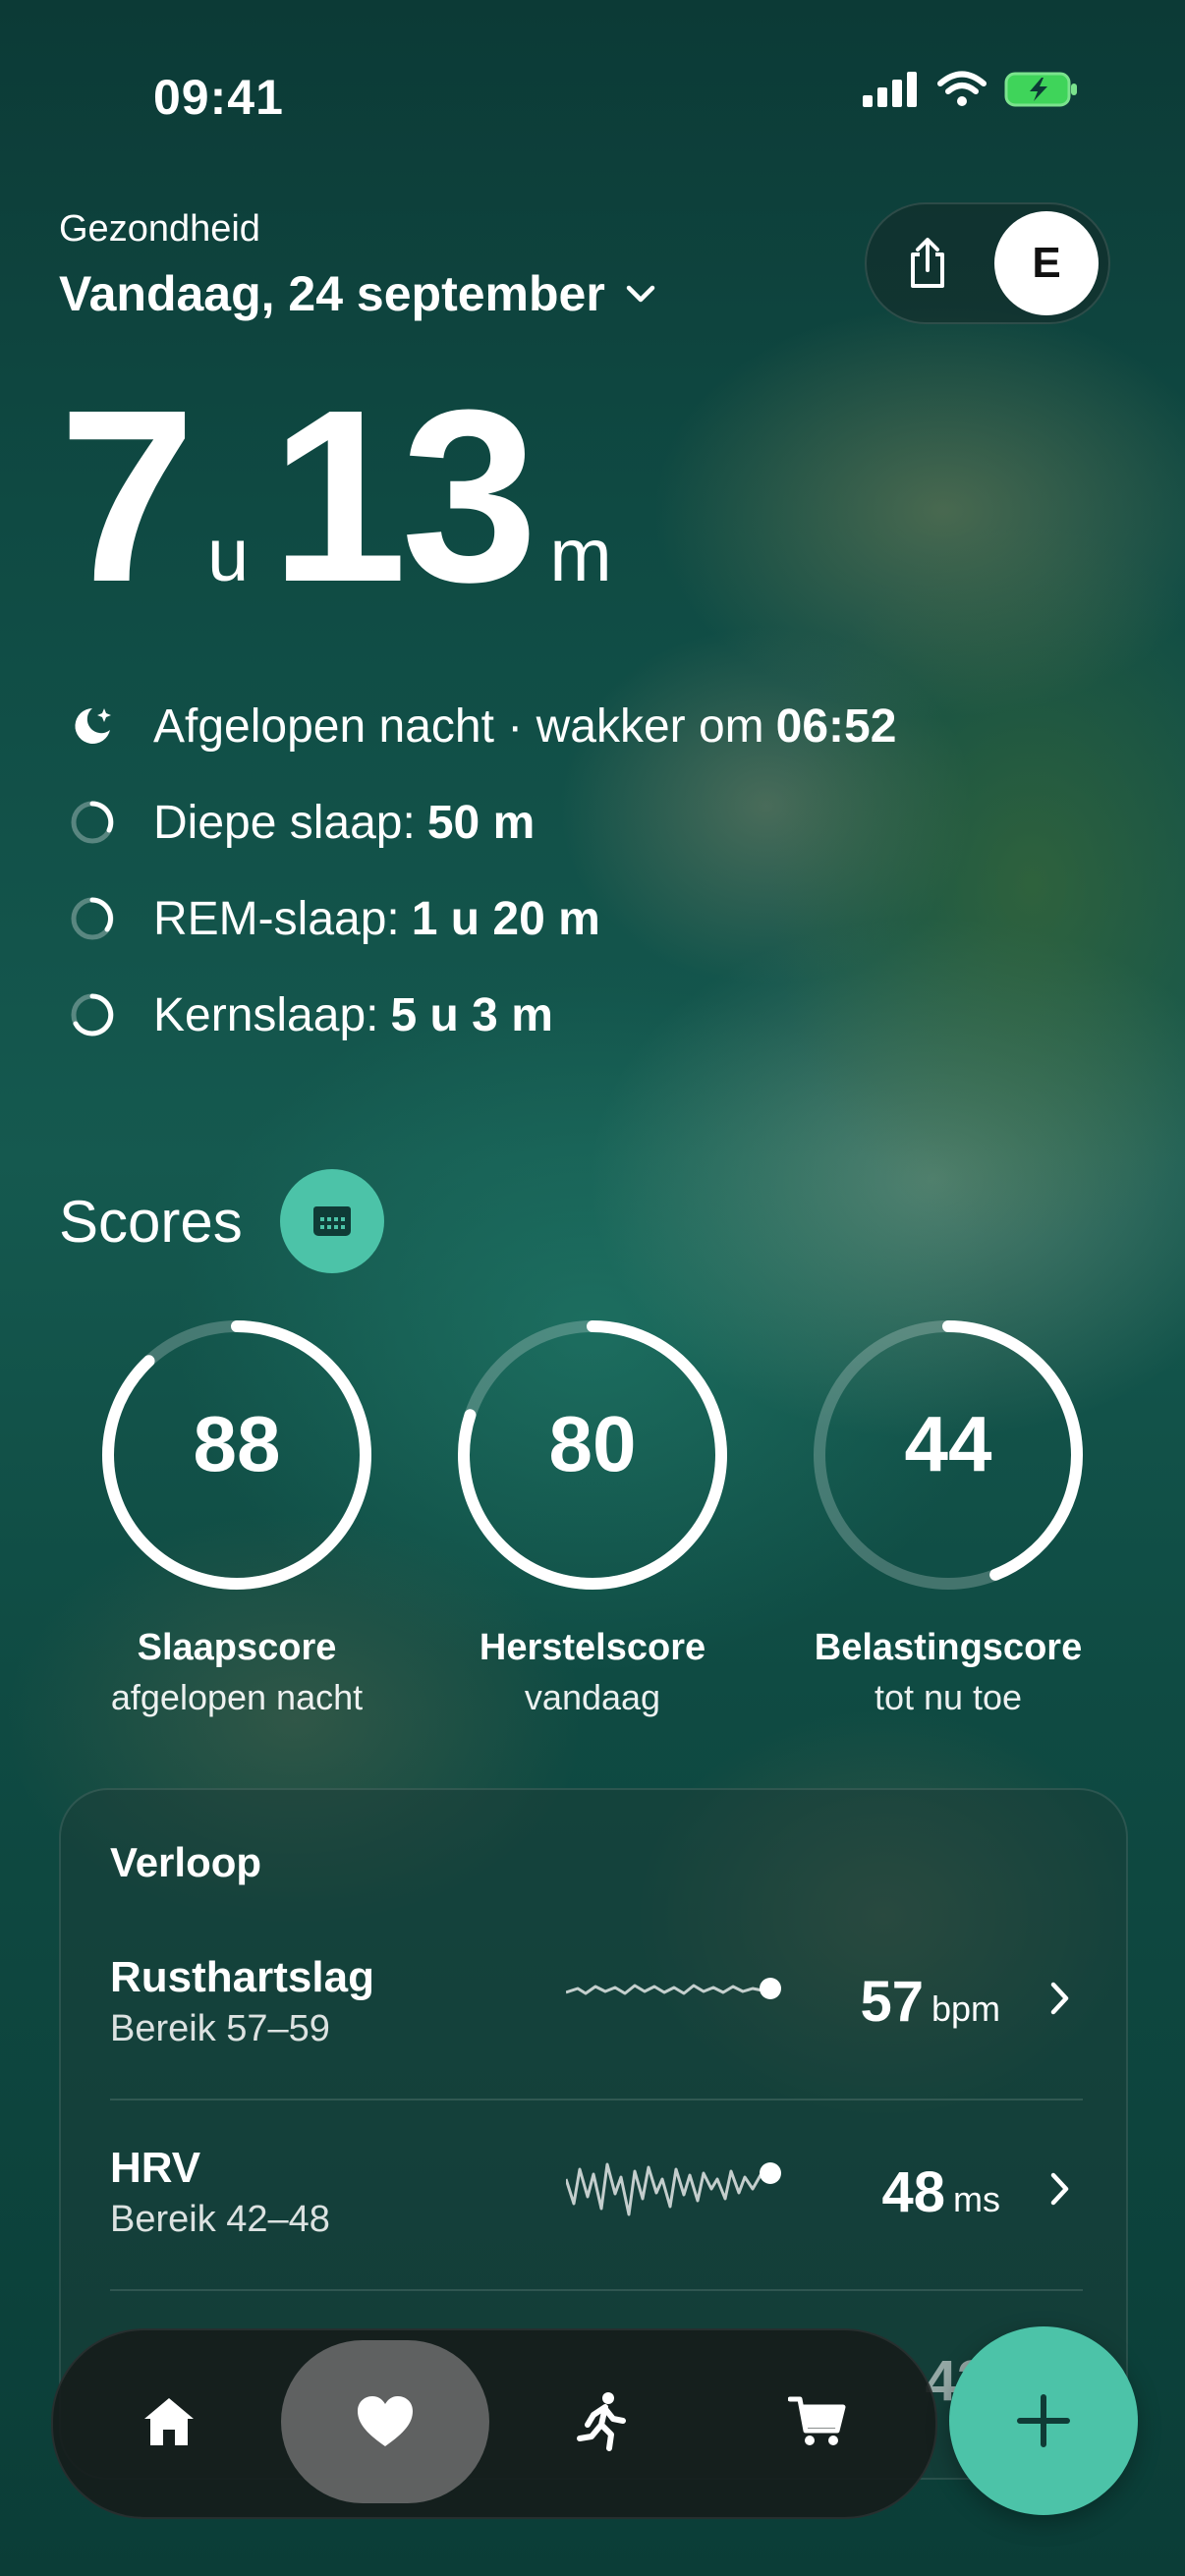 Image resolution: width=1185 pixels, height=2576 pixels. What do you see at coordinates (186, 1862) in the screenshot?
I see `trends-title: Verloop` at bounding box center [186, 1862].